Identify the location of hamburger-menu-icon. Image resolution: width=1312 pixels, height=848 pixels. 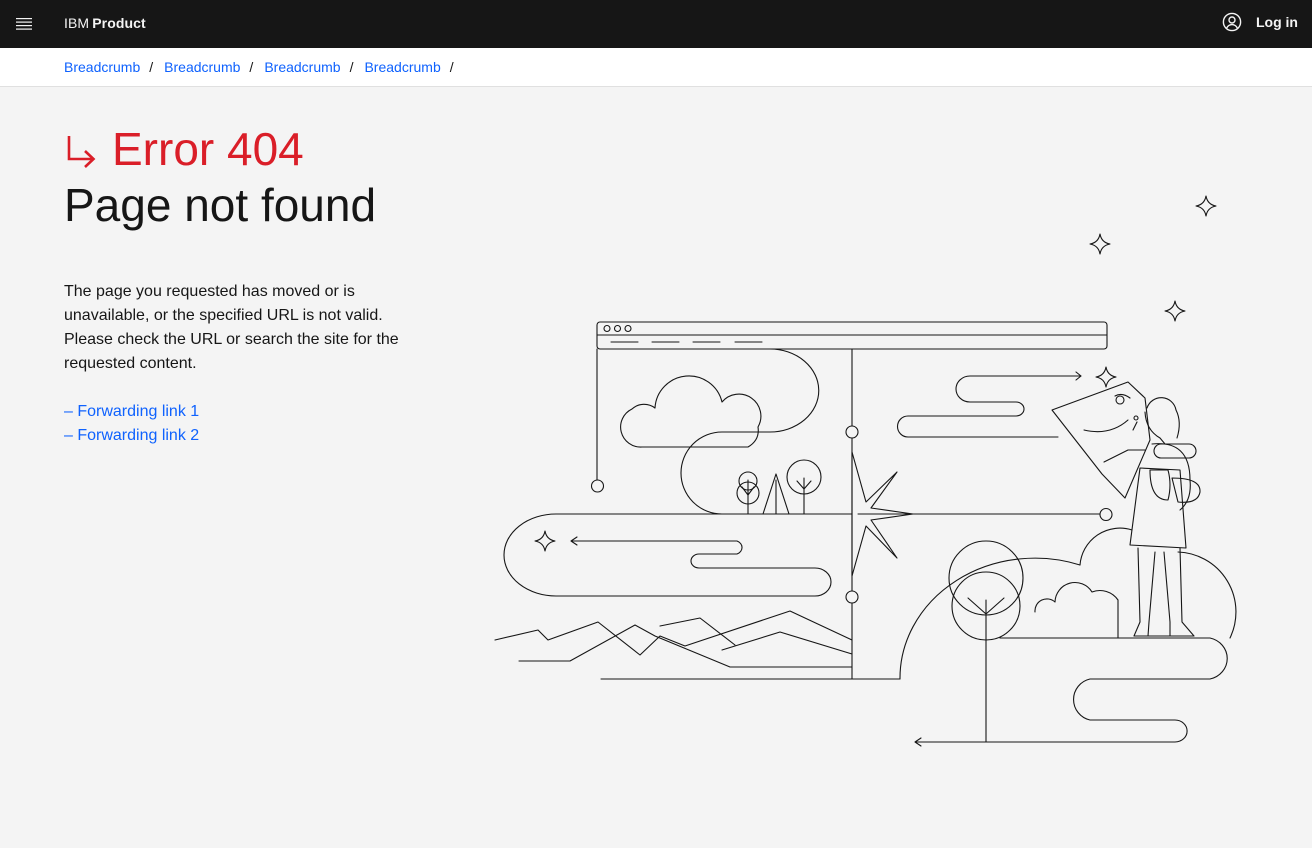
(24, 24).